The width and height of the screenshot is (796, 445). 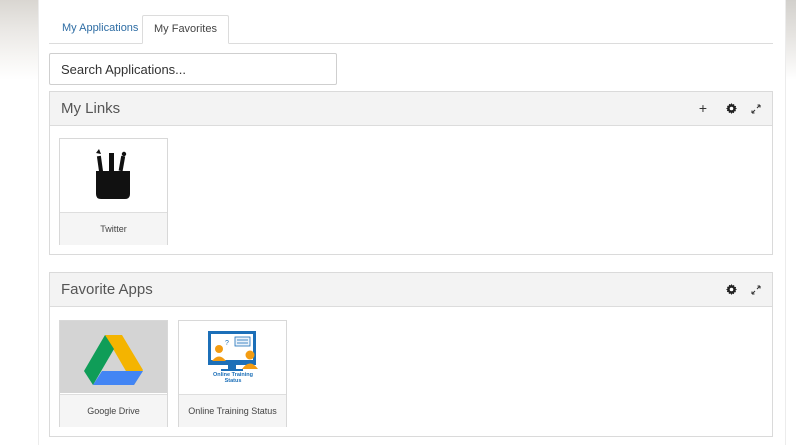 I want to click on google-drive-icon, so click(x=113, y=357).